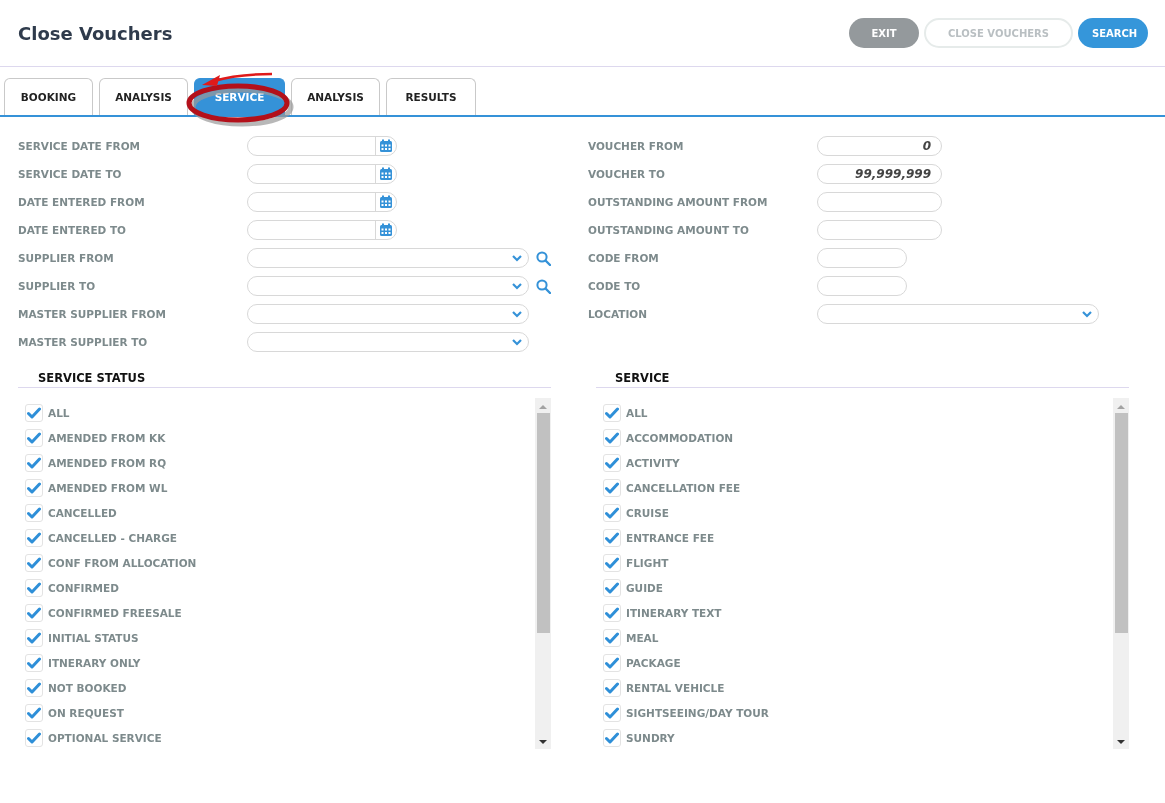  I want to click on input-field: 99,999,999, so click(879, 174).